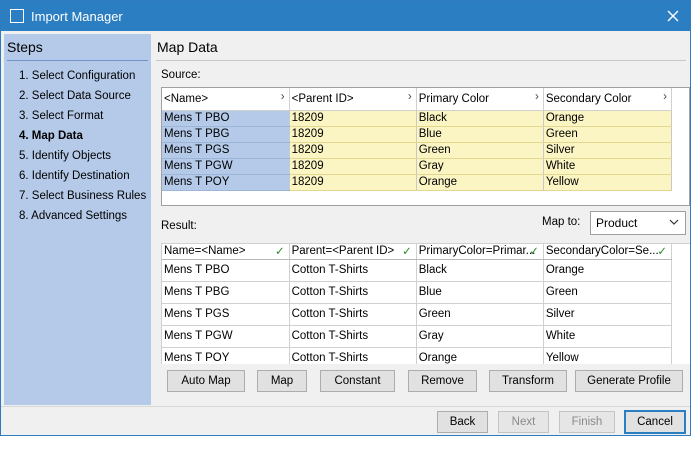 The width and height of the screenshot is (691, 452). What do you see at coordinates (181, 75) in the screenshot?
I see `source-label: Source:` at bounding box center [181, 75].